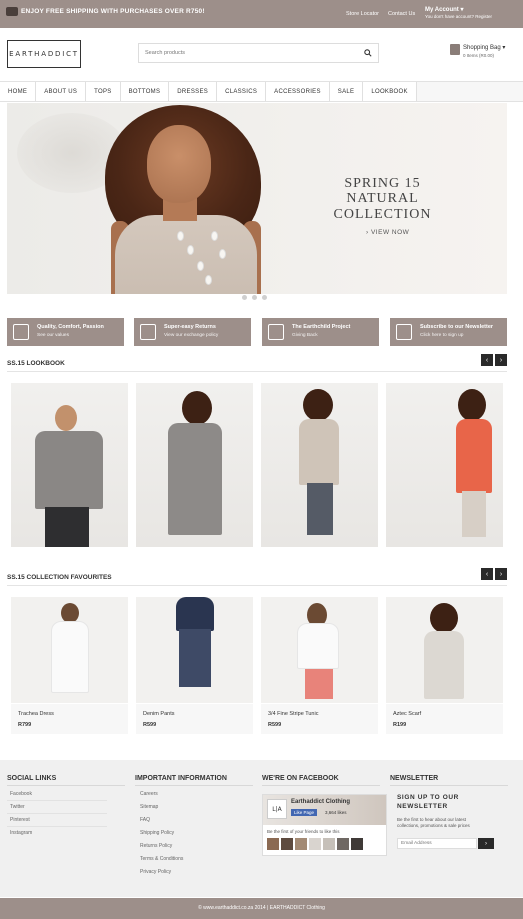  I want to click on info-link-shipping: Shipping Policy, so click(157, 833).